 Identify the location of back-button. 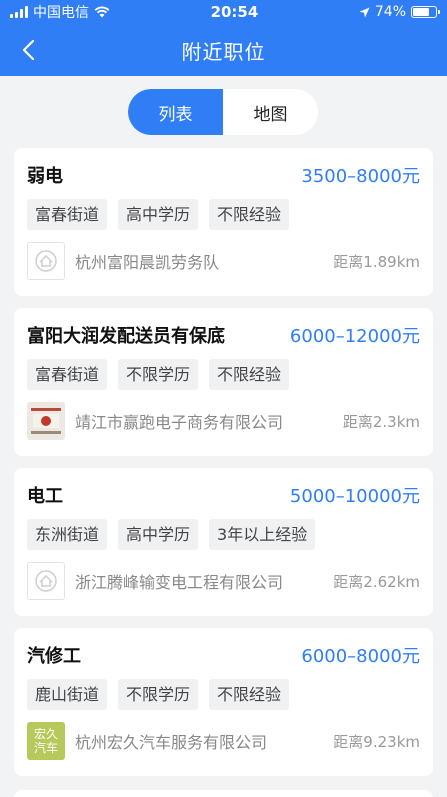
(28, 50).